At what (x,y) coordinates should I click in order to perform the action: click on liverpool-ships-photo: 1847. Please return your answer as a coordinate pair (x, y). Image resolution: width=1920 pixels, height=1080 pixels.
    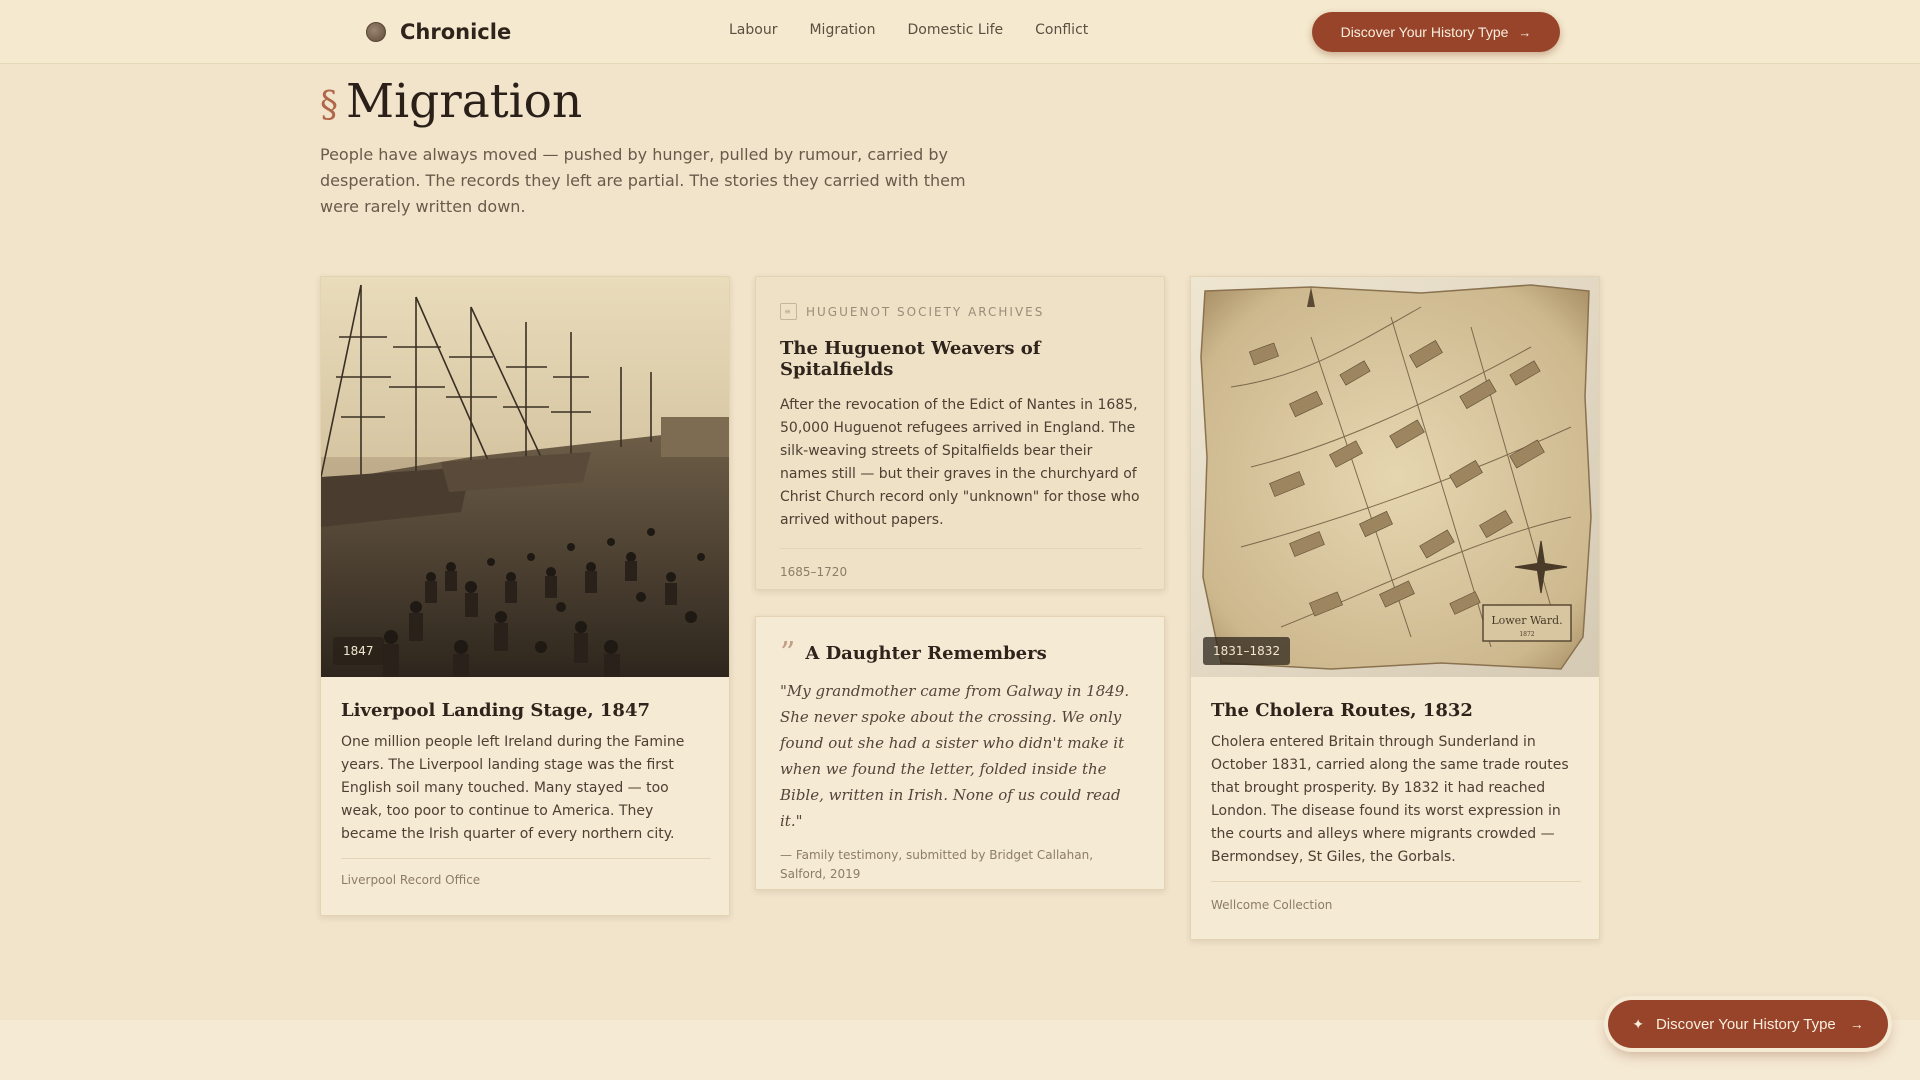
    Looking at the image, I should click on (525, 477).